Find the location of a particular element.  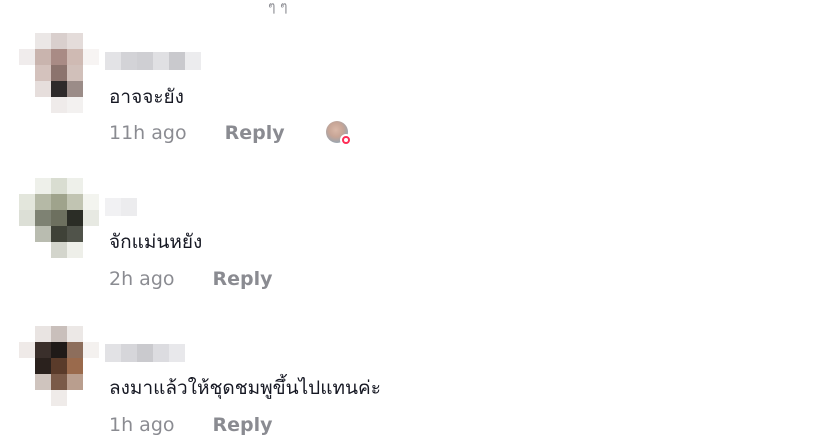

comment-meta: 2h ago Reply is located at coordinates (191, 279).